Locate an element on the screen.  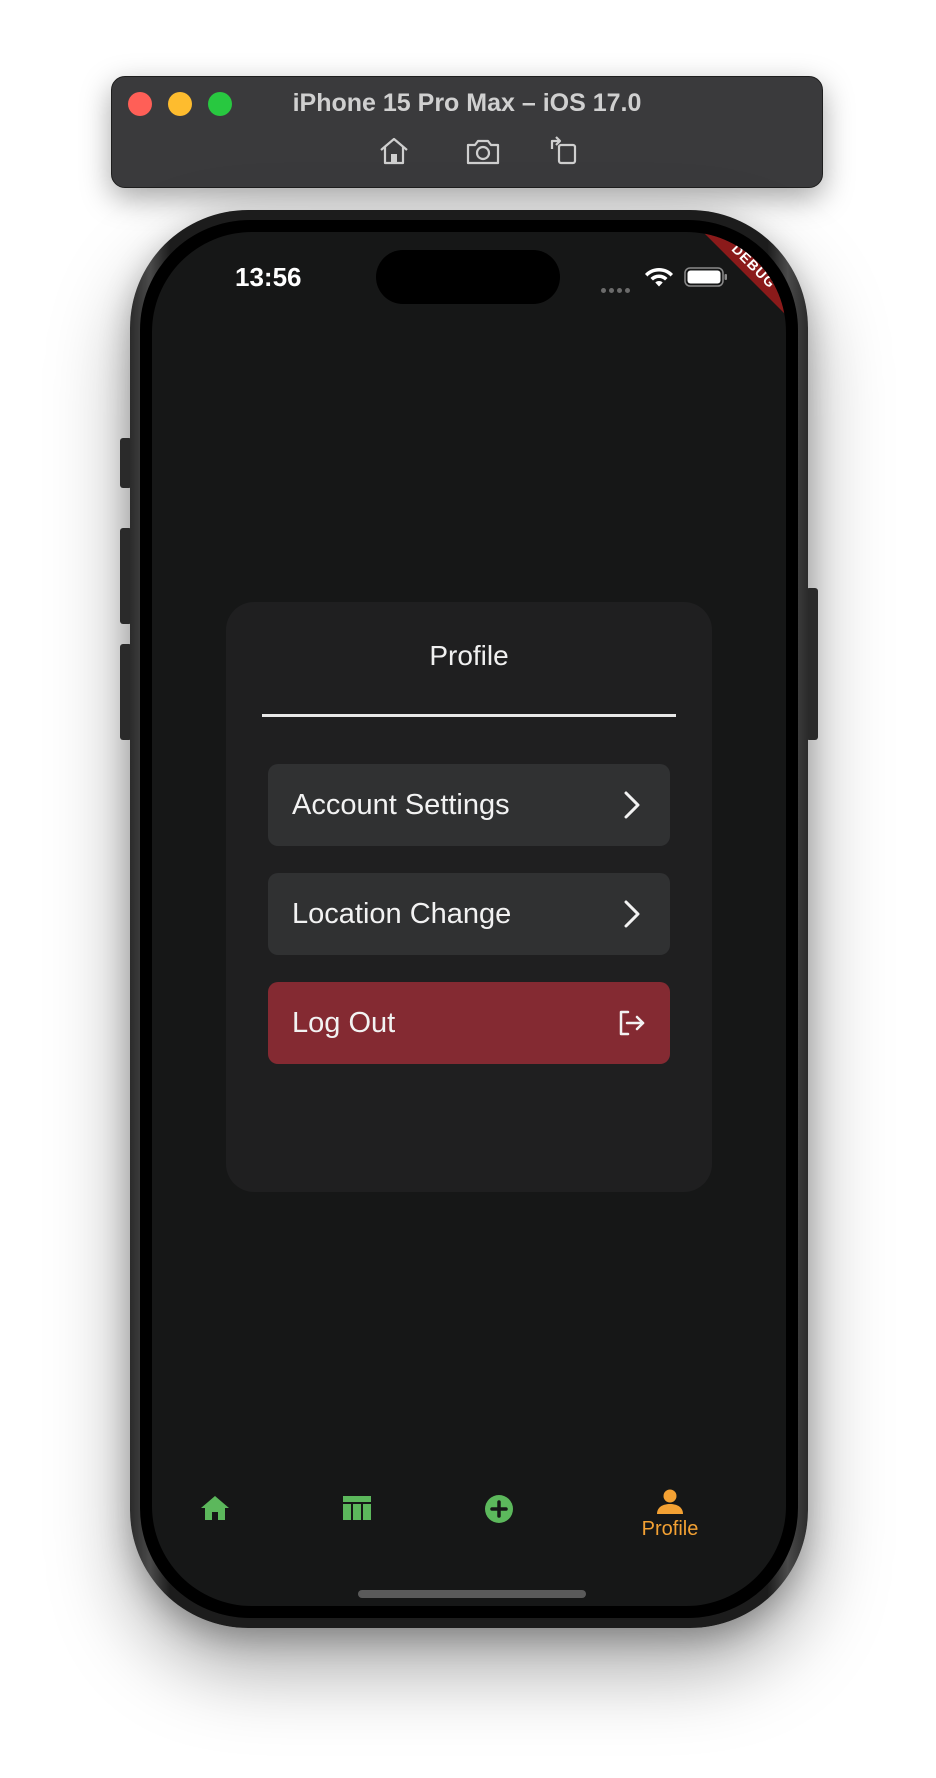
nav-add is located at coordinates (499, 1509).